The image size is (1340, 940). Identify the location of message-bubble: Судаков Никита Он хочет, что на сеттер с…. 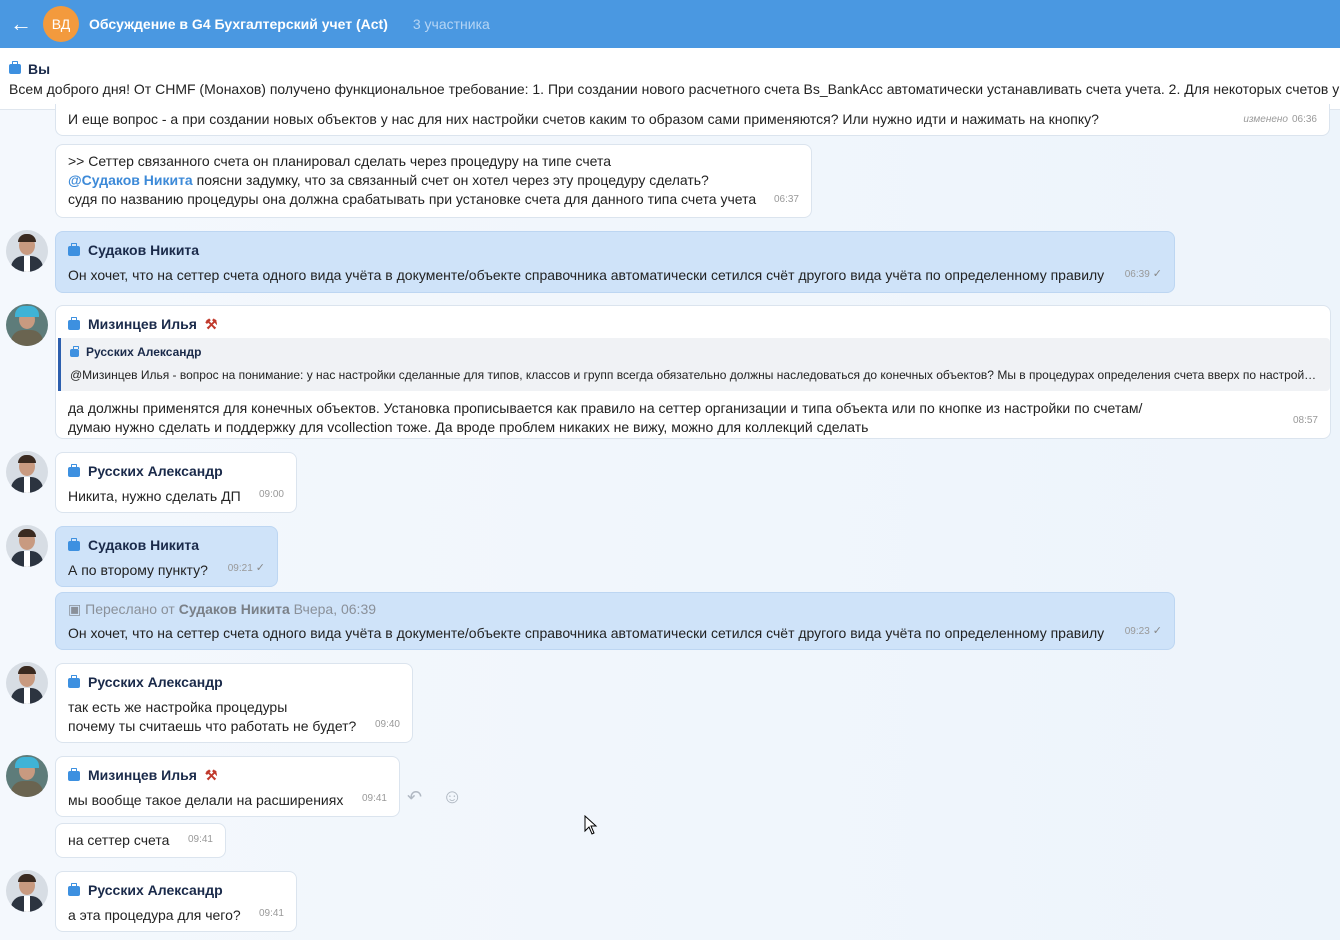
(615, 262).